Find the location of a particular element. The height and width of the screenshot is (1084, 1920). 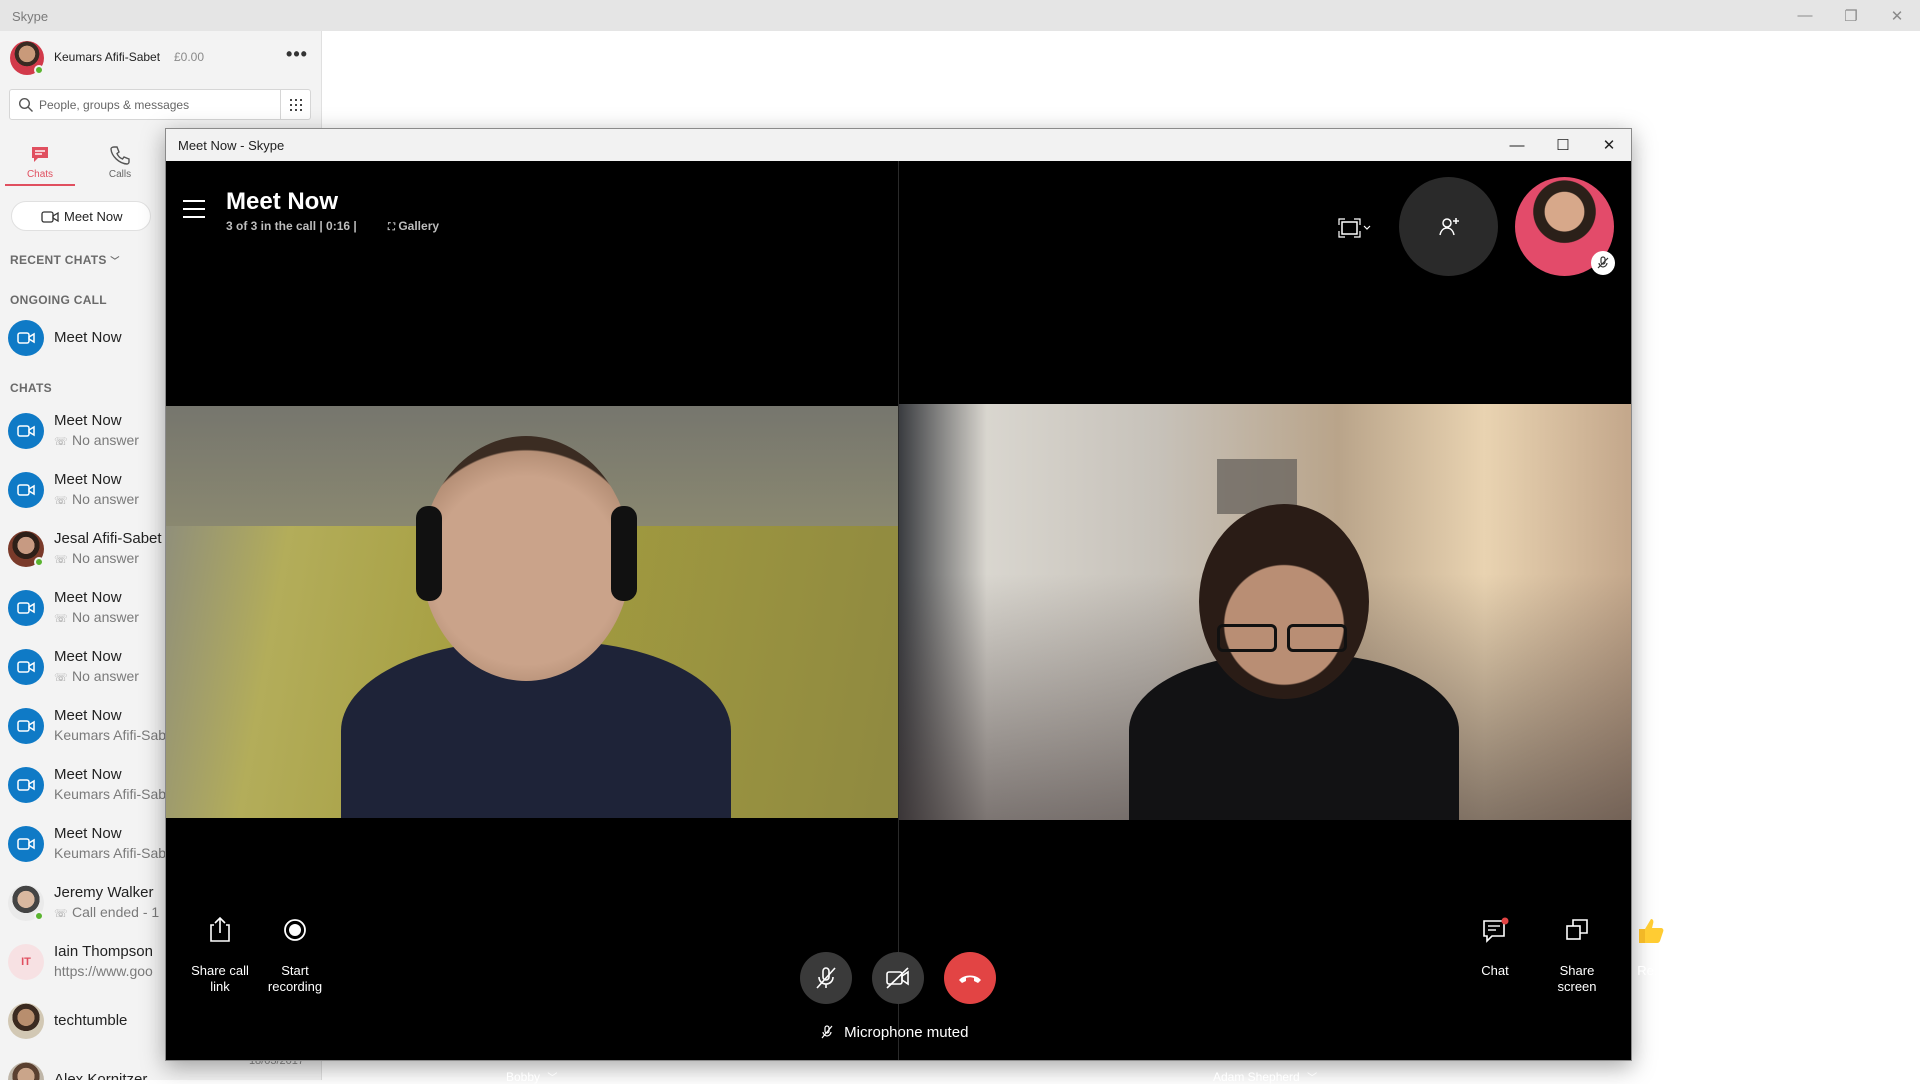

end-call-button is located at coordinates (970, 978).